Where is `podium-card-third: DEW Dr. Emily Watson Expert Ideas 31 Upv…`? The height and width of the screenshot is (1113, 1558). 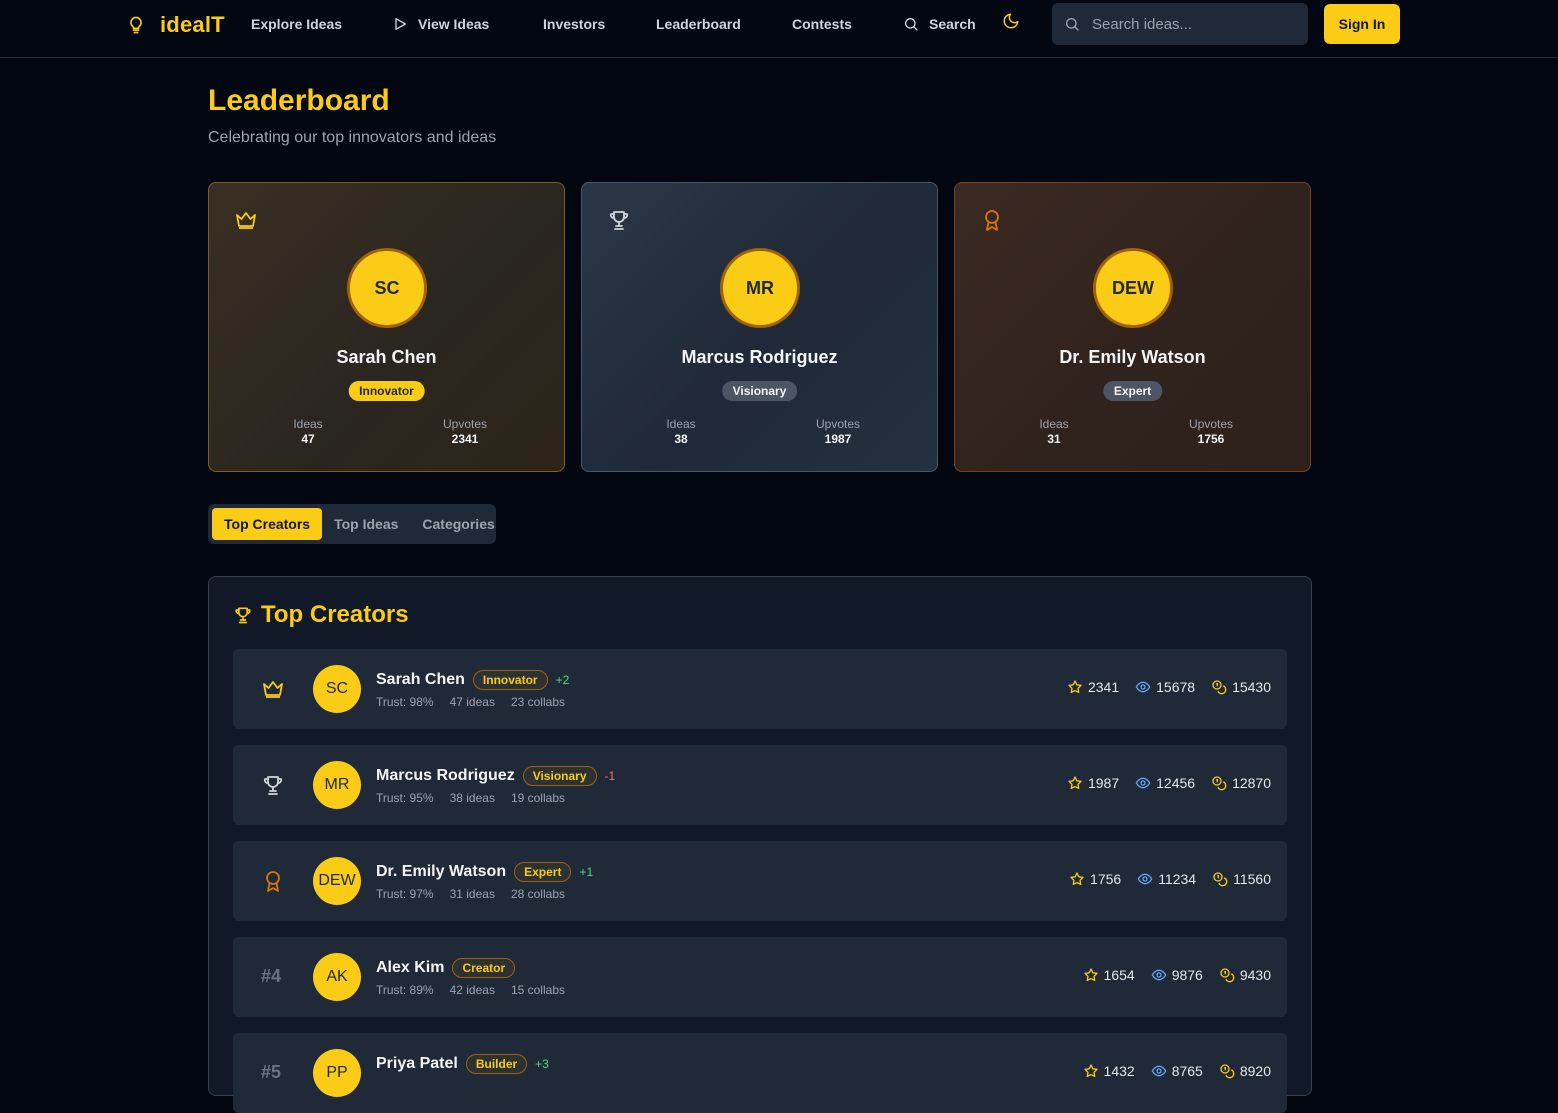 podium-card-third: DEW Dr. Emily Watson Expert Ideas 31 Upv… is located at coordinates (1132, 327).